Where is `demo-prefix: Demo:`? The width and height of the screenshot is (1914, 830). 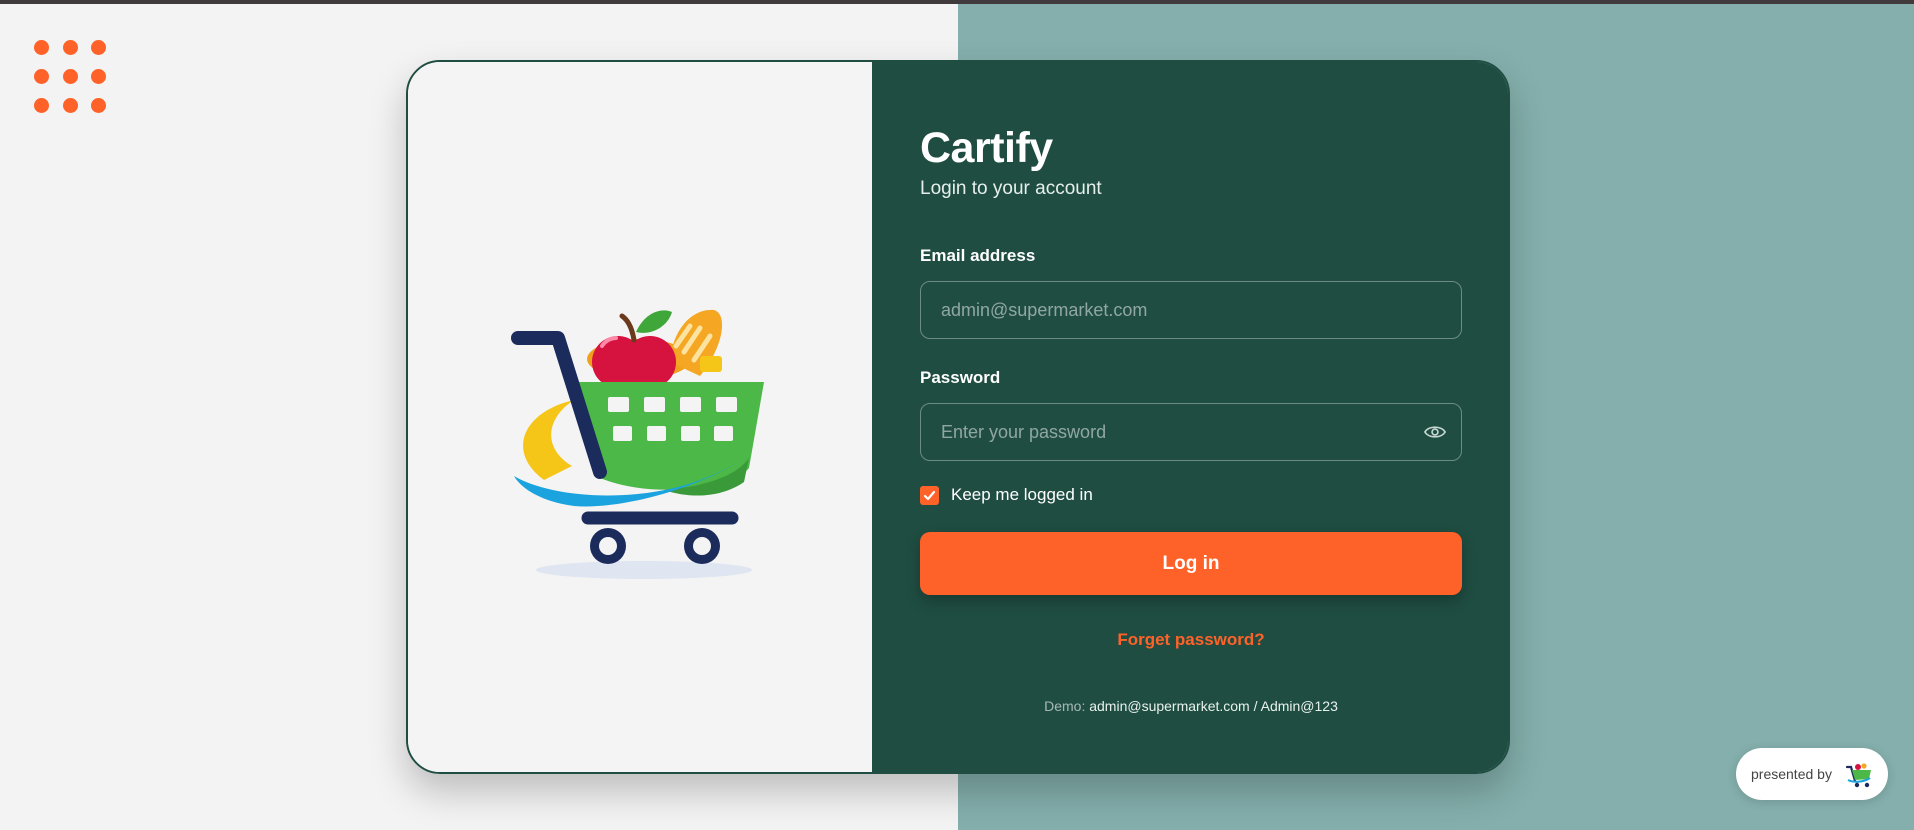
demo-prefix: Demo: is located at coordinates (1065, 706).